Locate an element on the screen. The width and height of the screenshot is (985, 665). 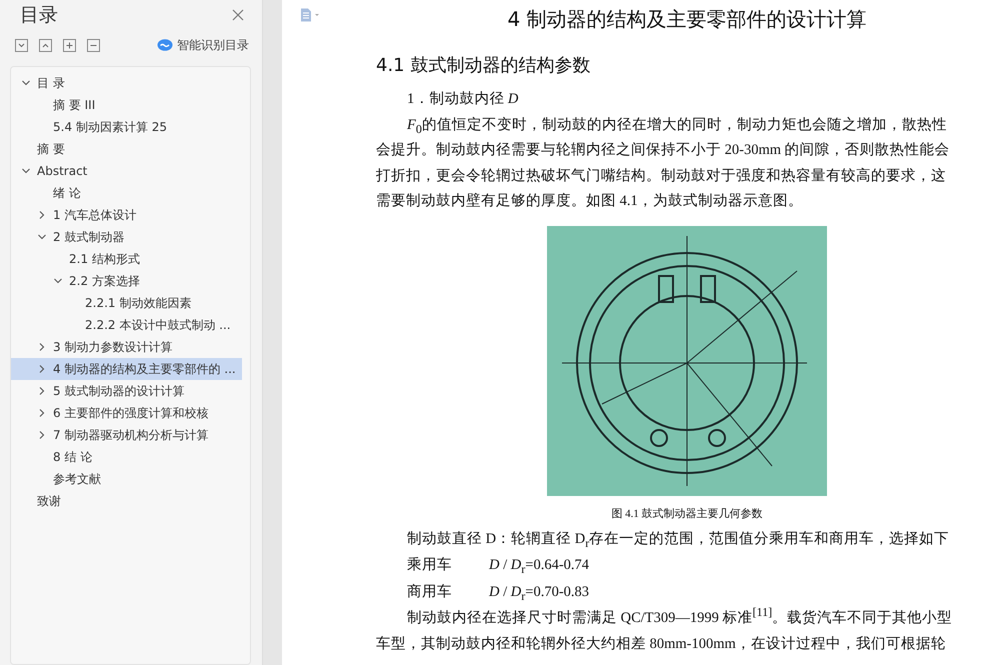
paragraph-line: 制动鼓内径在选择尺寸时需满足 QC/T309—1999 标准$^{[11]}$。载货汽车不同于其他小型 is located at coordinates (679, 617).